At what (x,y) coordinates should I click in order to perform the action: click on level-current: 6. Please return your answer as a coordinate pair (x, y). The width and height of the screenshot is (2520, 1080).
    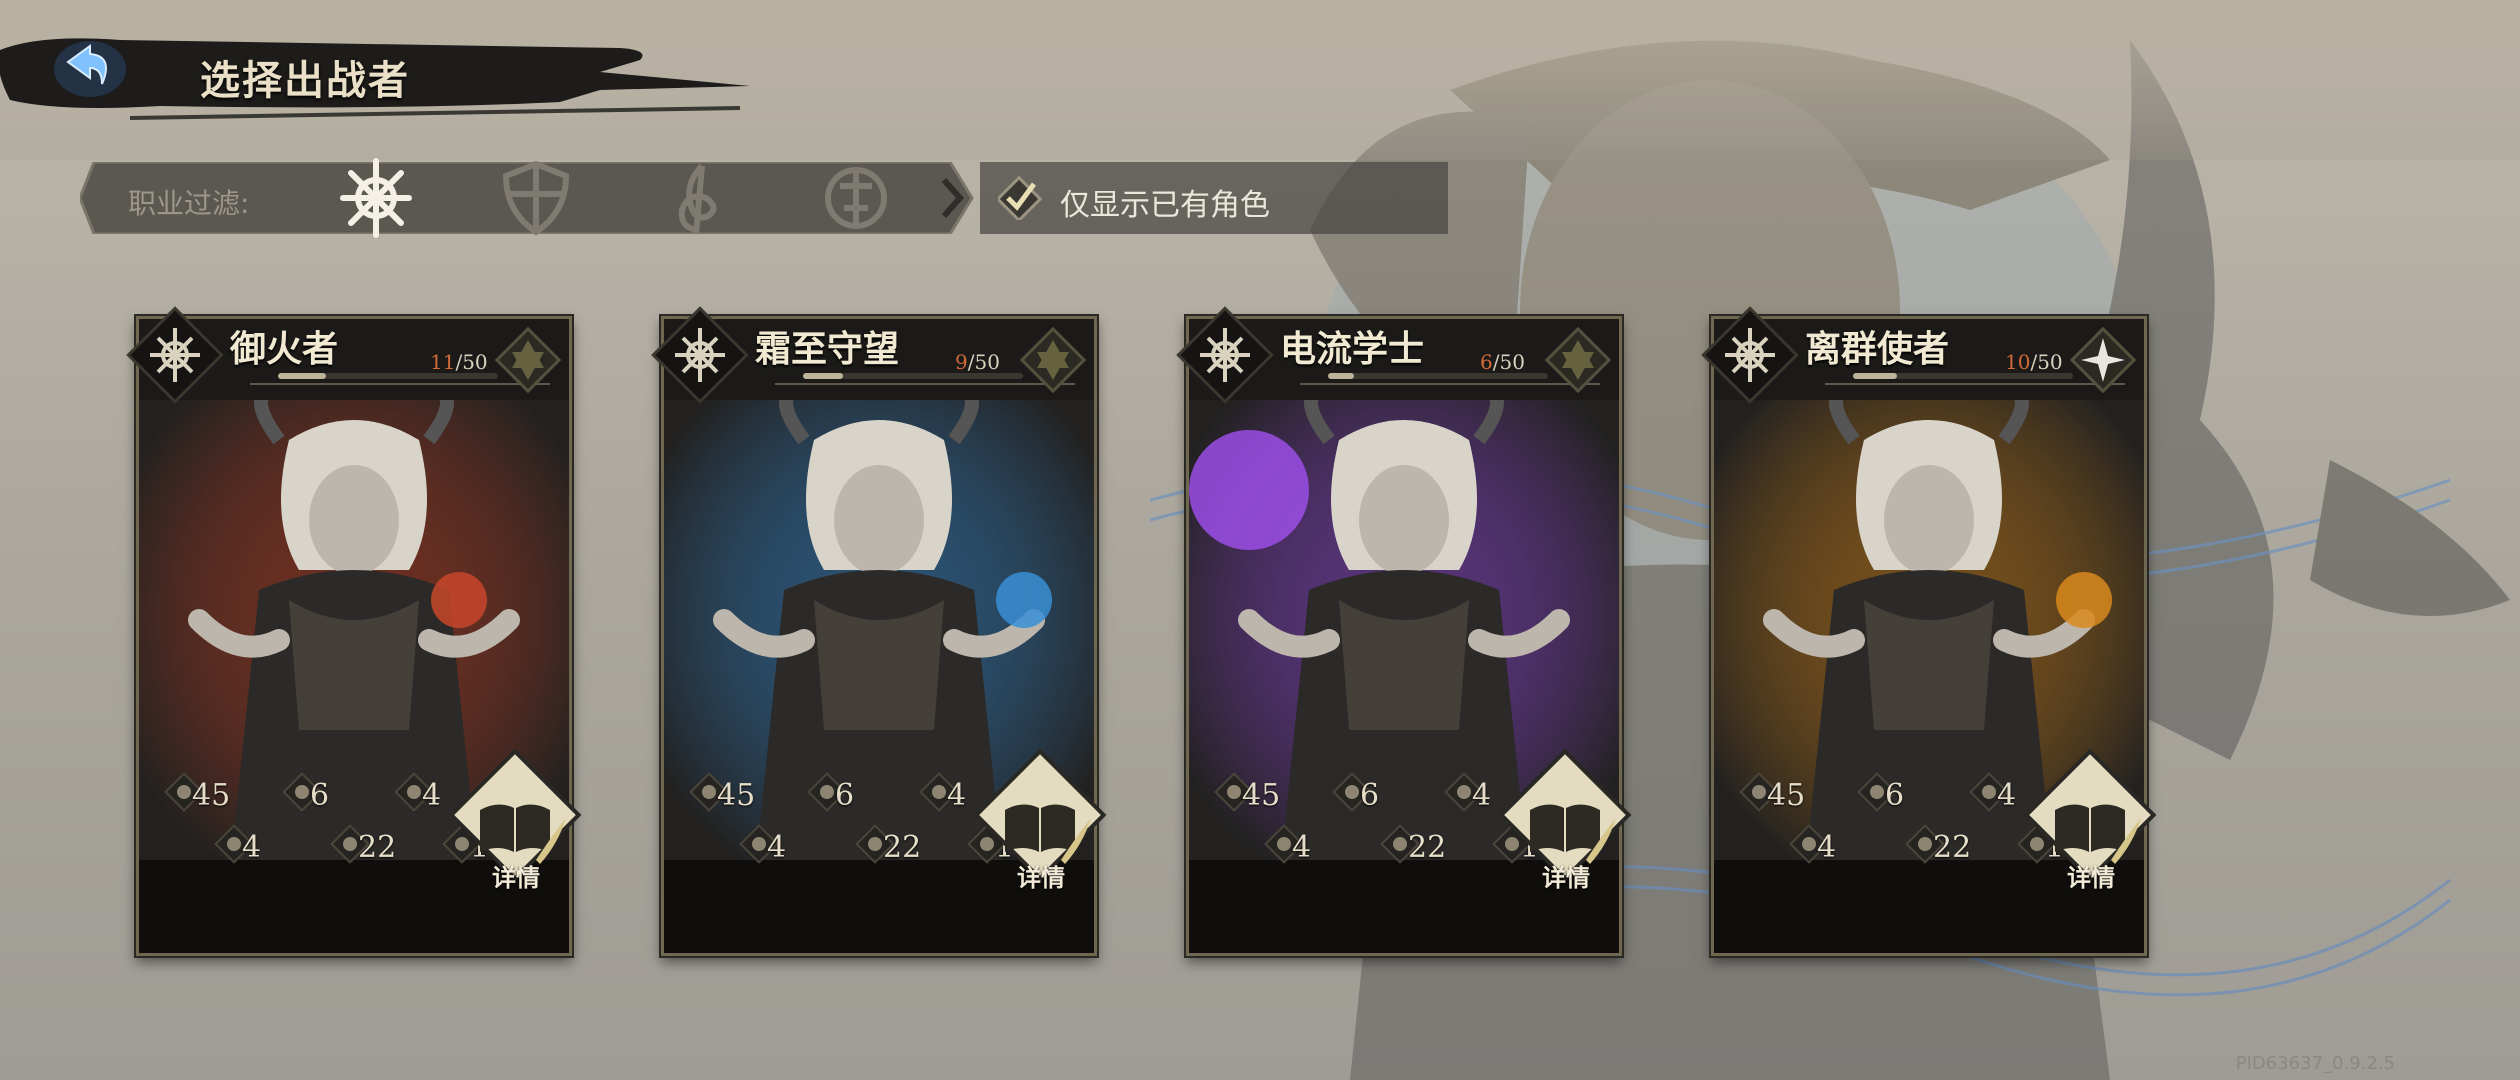
    Looking at the image, I should click on (1486, 362).